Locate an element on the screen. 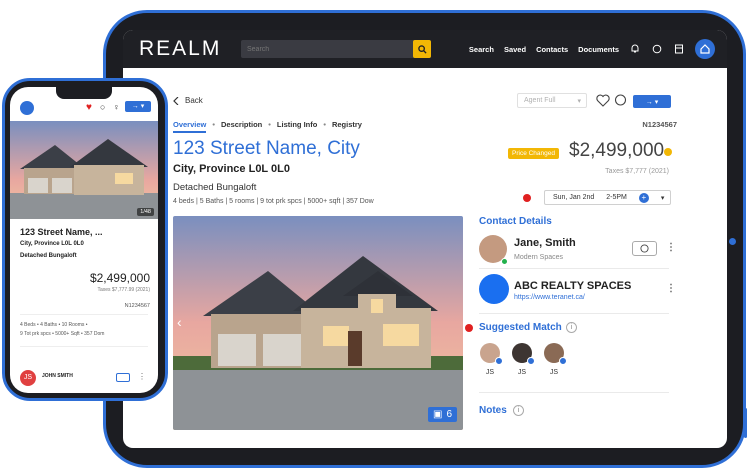 This screenshot has height=470, width=749. taxes-label: Taxes $7,777 (2021) is located at coordinates (637, 171).